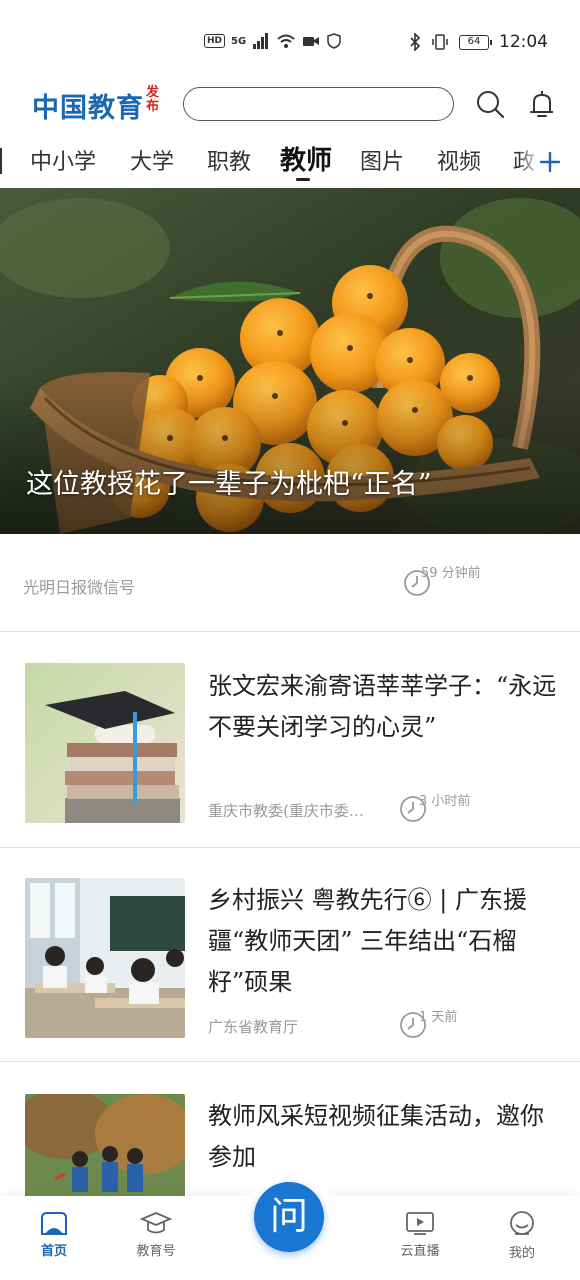  Describe the element at coordinates (445, 801) in the screenshot. I see `article-time: 3 小时前` at that location.